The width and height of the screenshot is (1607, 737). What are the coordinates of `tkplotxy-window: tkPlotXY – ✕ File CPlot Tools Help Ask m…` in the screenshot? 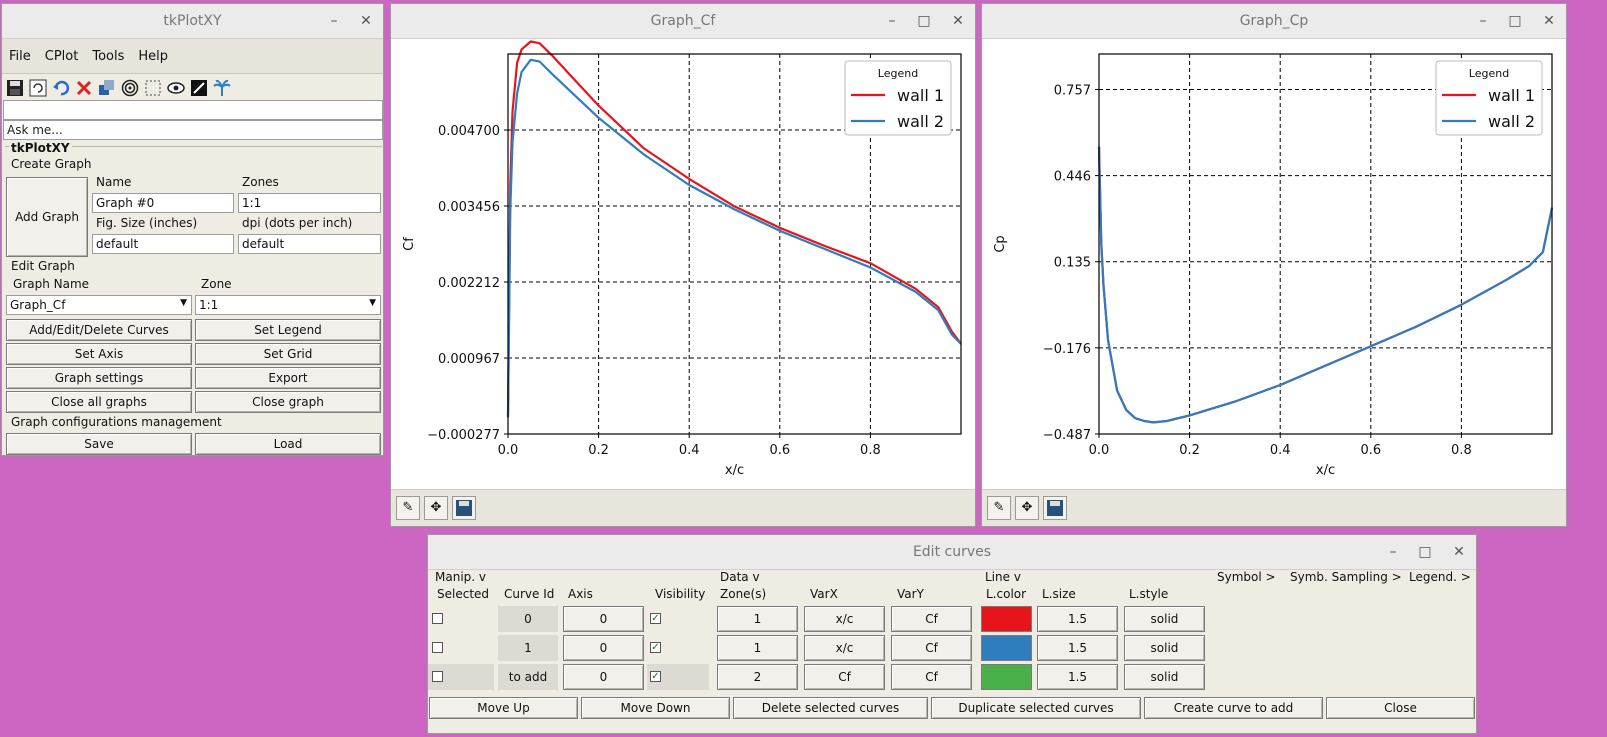 It's located at (192, 229).